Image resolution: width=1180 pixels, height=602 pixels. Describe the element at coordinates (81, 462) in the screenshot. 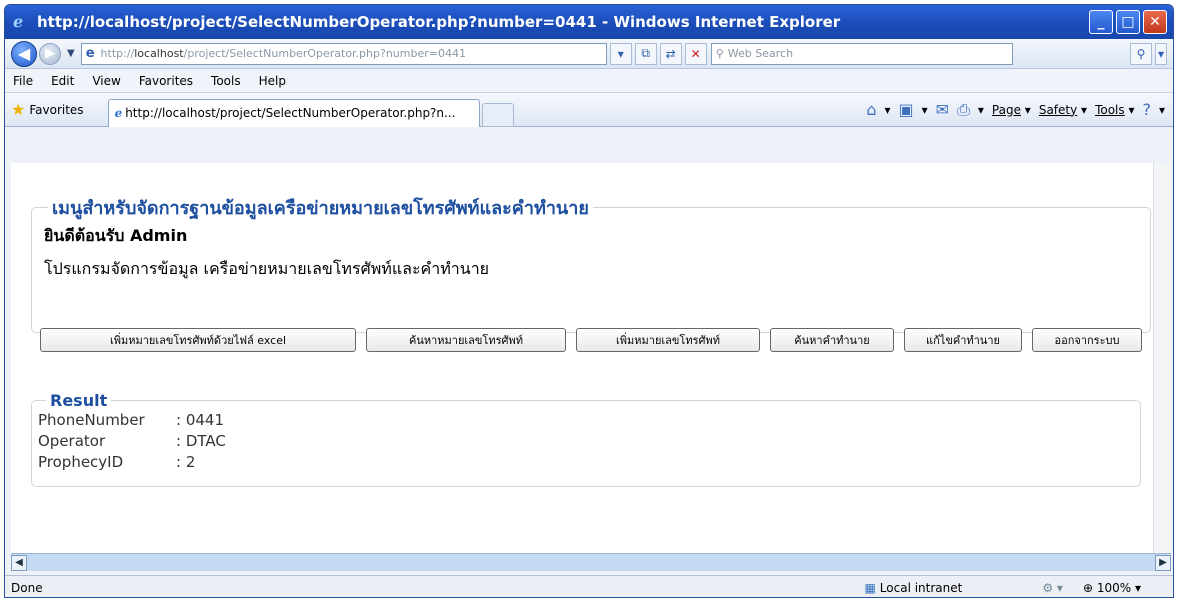

I see `result-key: ProphecyID` at that location.